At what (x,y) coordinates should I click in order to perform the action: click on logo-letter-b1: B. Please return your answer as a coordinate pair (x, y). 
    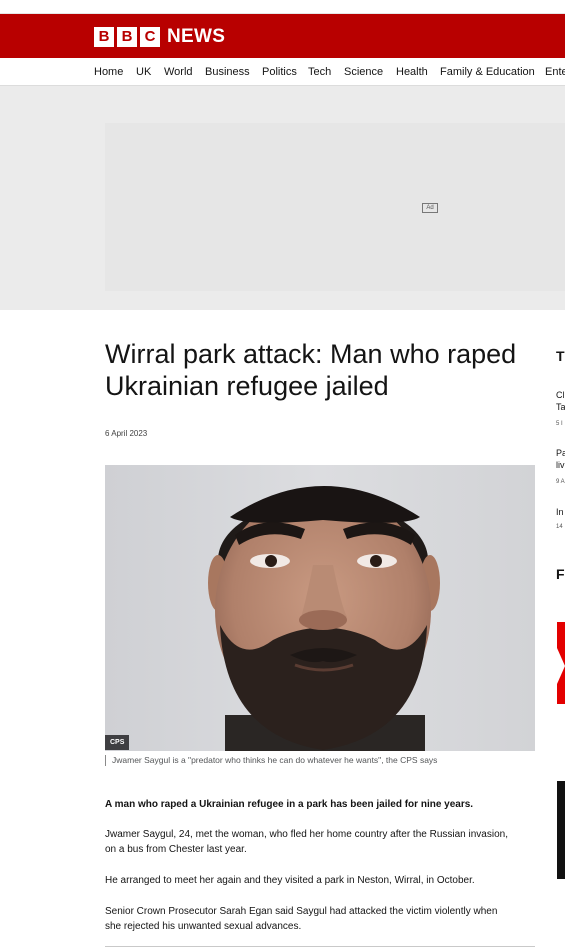
    Looking at the image, I should click on (104, 37).